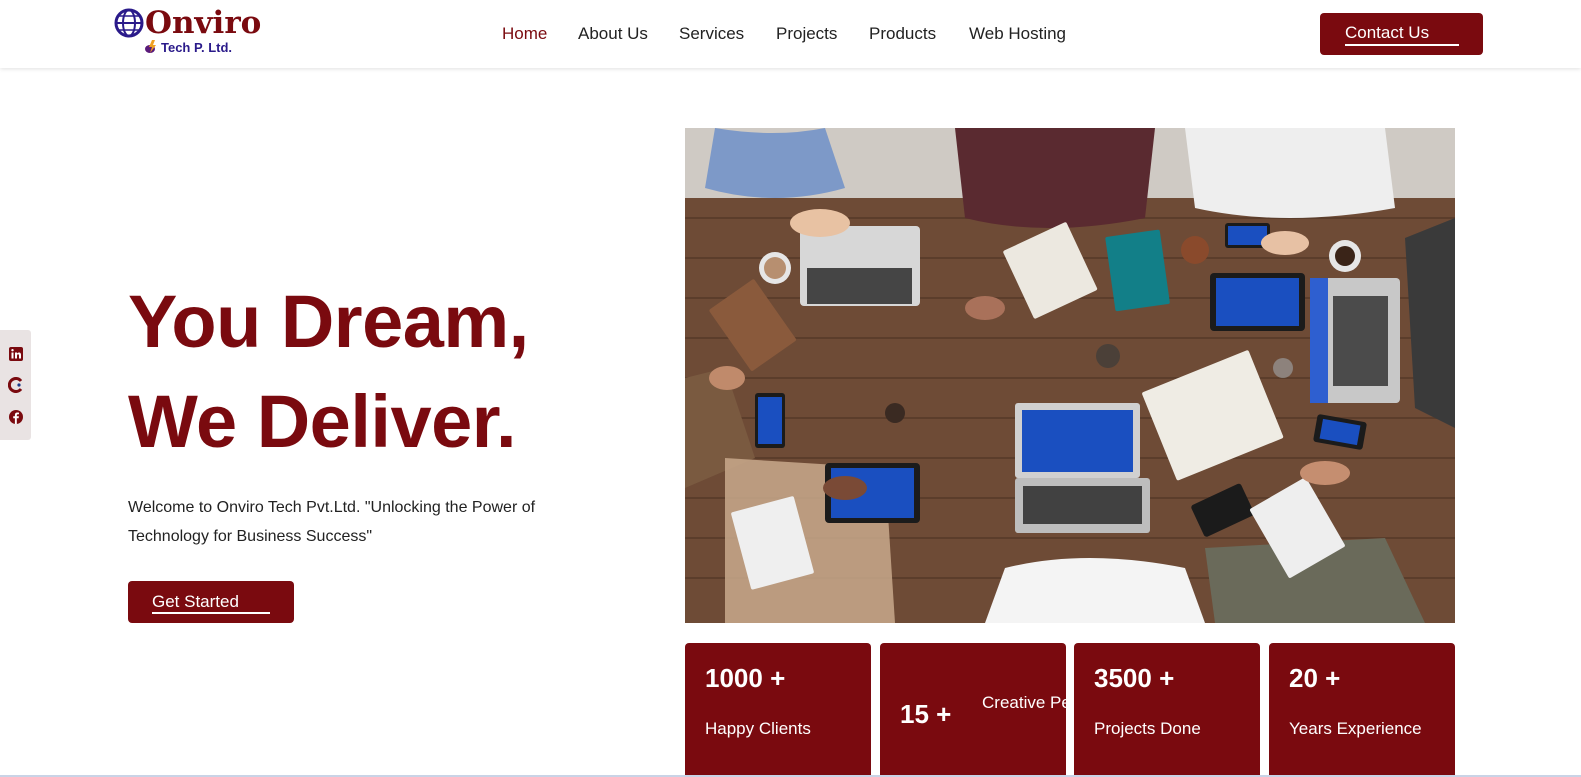  What do you see at coordinates (328, 321) in the screenshot?
I see `hero-title-line-1: You Dream,` at bounding box center [328, 321].